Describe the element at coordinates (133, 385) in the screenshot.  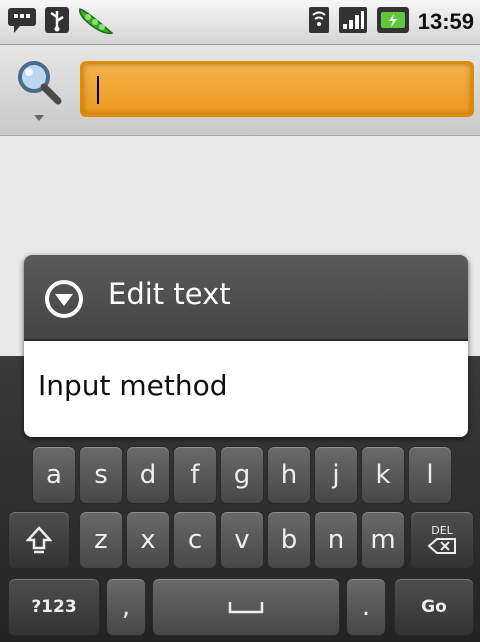
I see `menu-item-label: Input method` at that location.